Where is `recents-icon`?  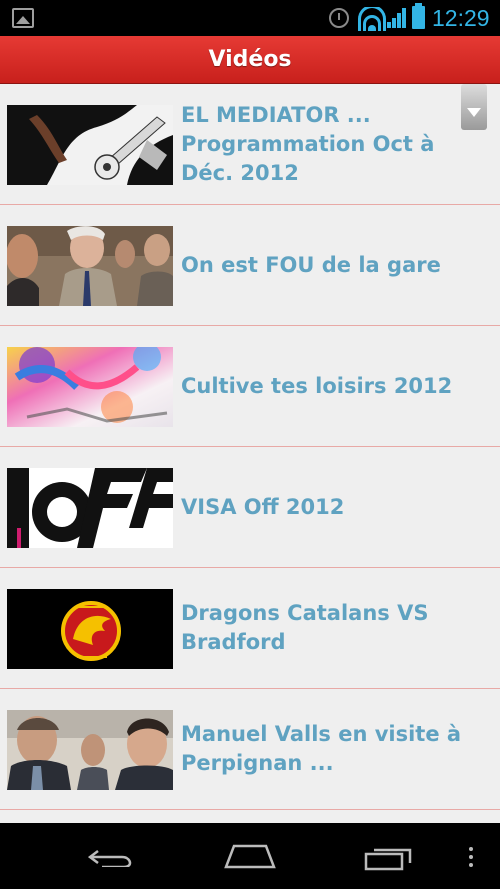
recents-icon is located at coordinates (389, 858).